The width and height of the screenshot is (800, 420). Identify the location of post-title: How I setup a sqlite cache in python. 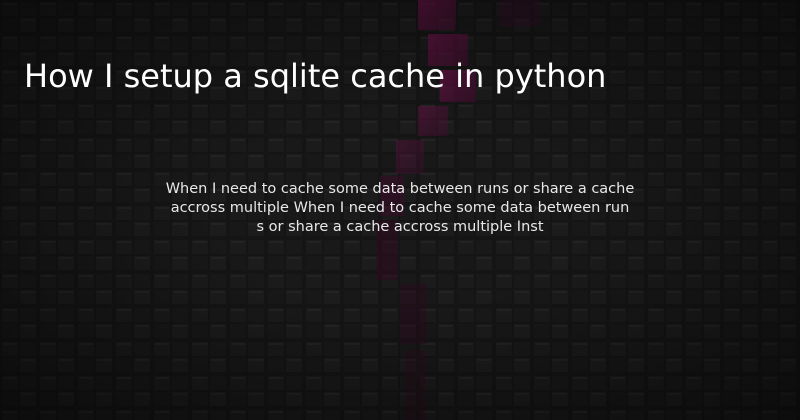
(315, 76).